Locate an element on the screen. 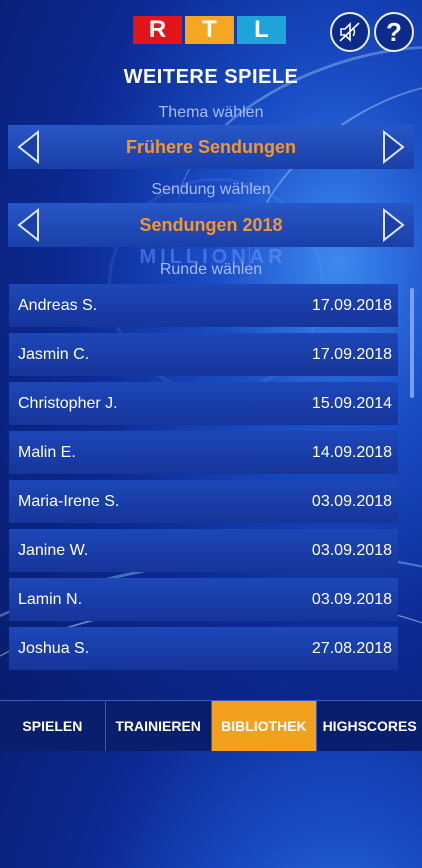  list-item: Janine W. 03.09.2018 is located at coordinates (203, 550).